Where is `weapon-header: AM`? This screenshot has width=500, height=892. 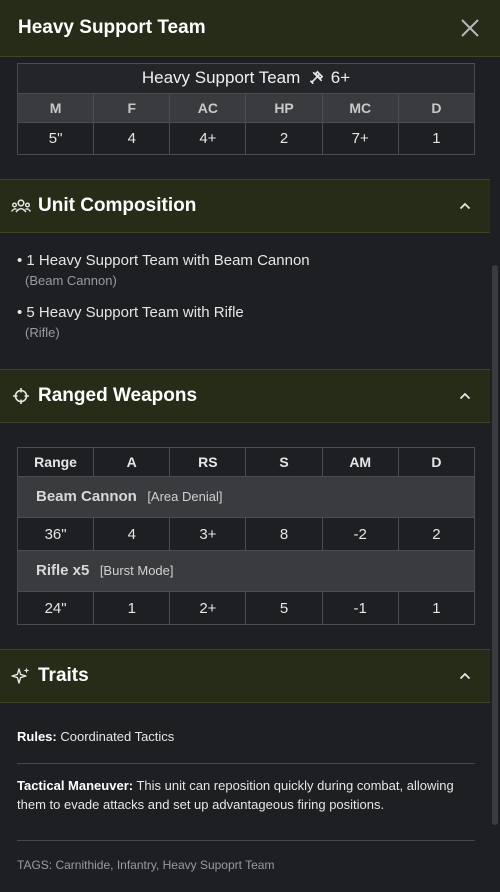
weapon-header: AM is located at coordinates (360, 462).